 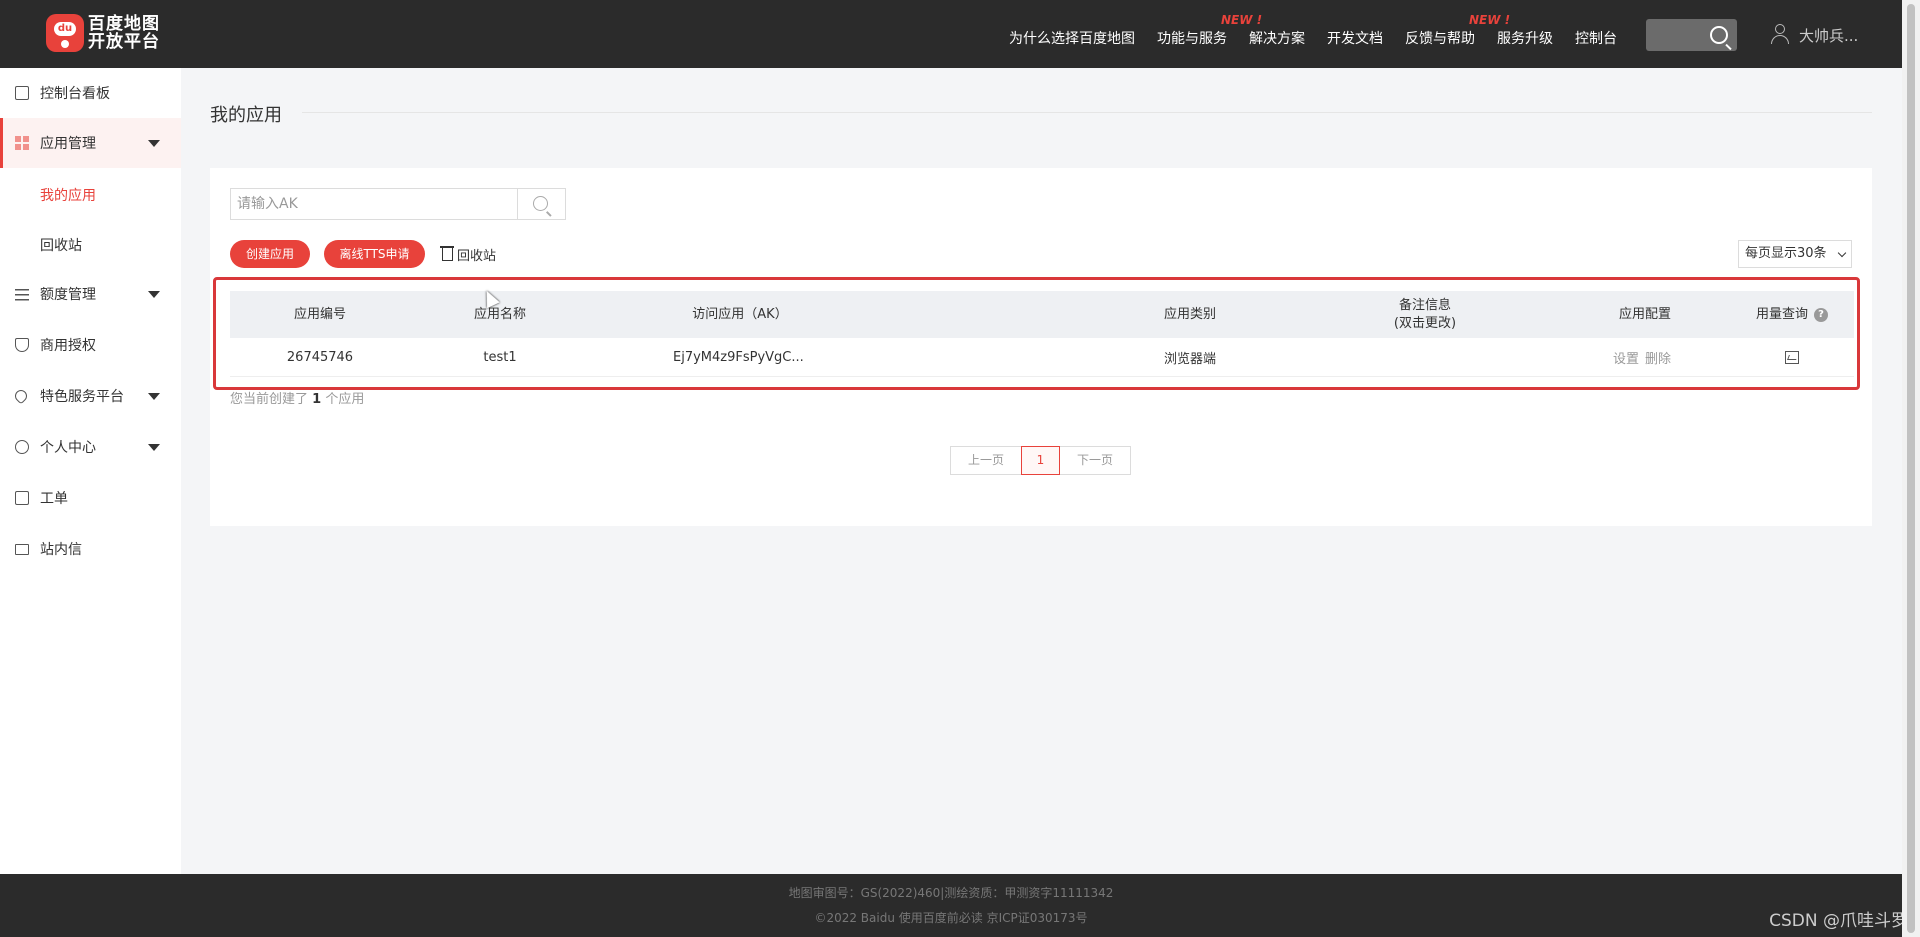 I want to click on col-config: 应用配置, so click(x=1644, y=314).